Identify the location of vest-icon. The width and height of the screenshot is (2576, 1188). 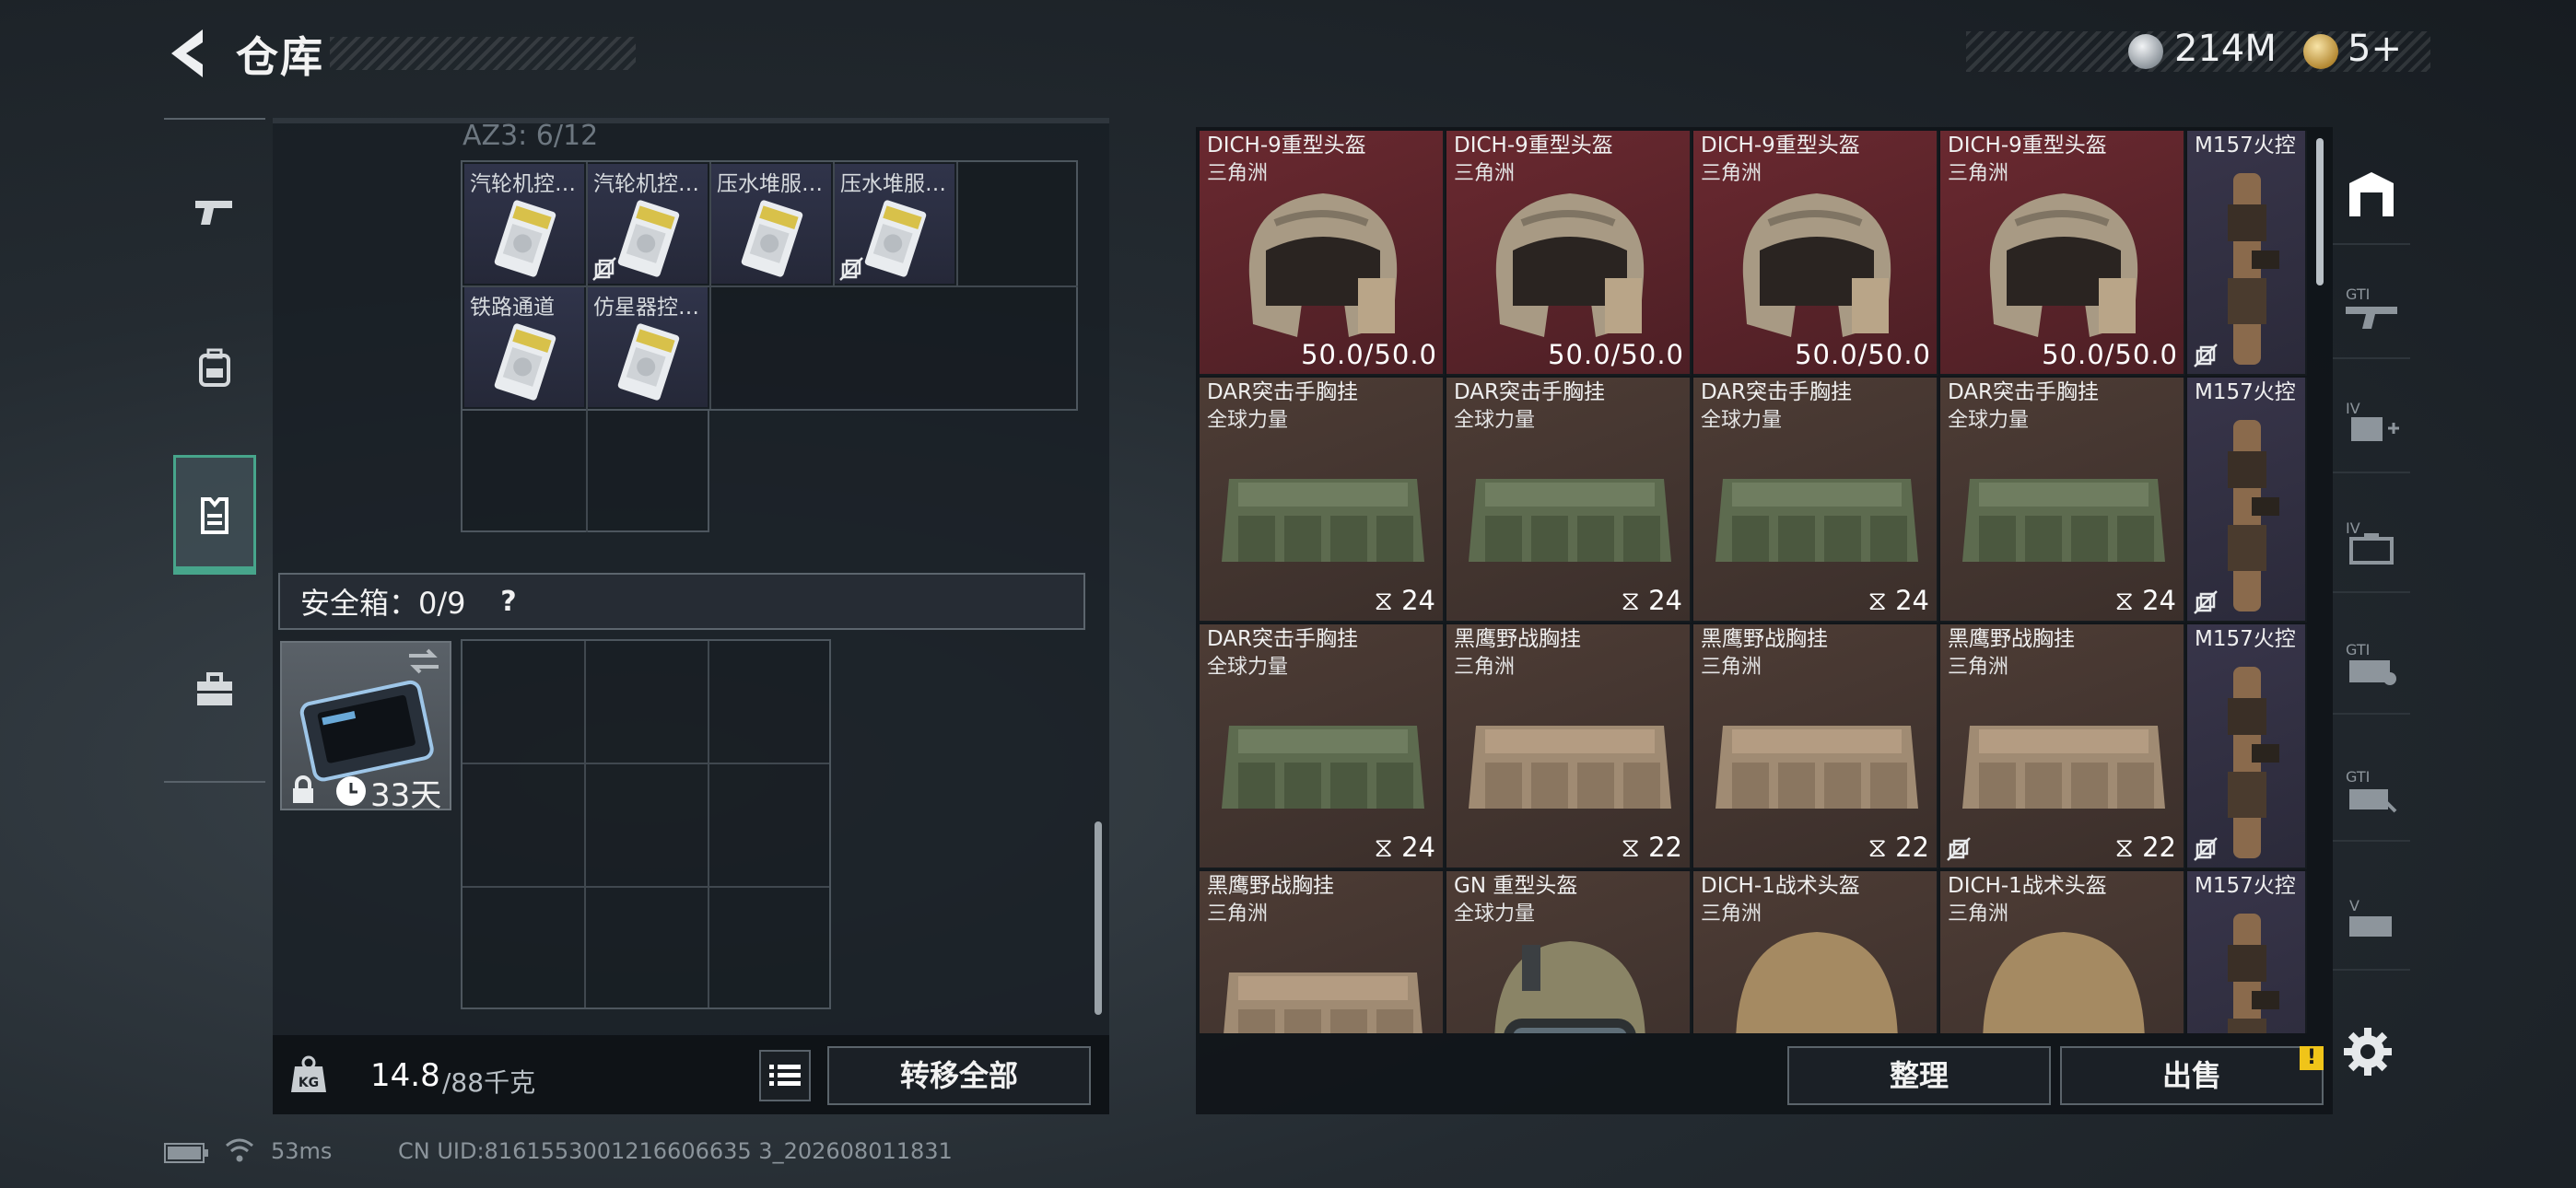
(214, 515).